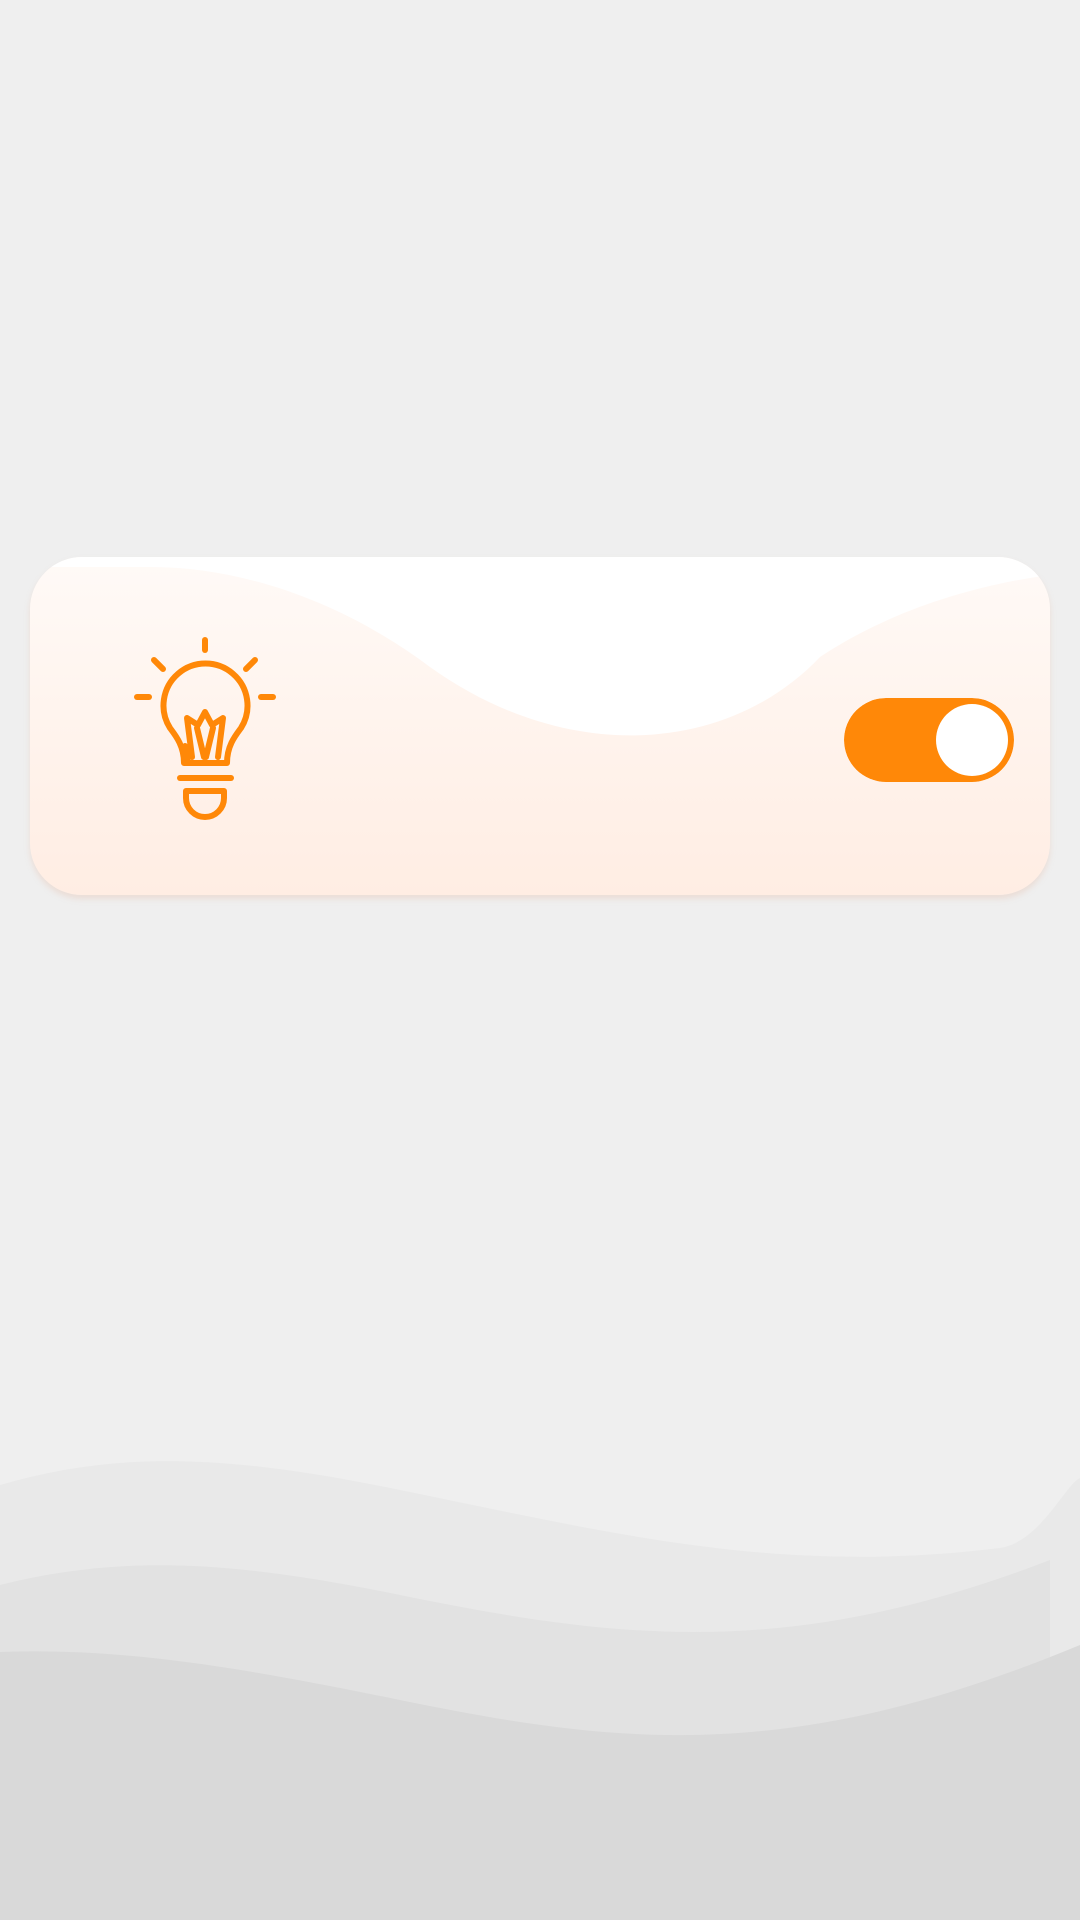 The image size is (1080, 1920). Describe the element at coordinates (972, 740) in the screenshot. I see `toggle-knob` at that location.